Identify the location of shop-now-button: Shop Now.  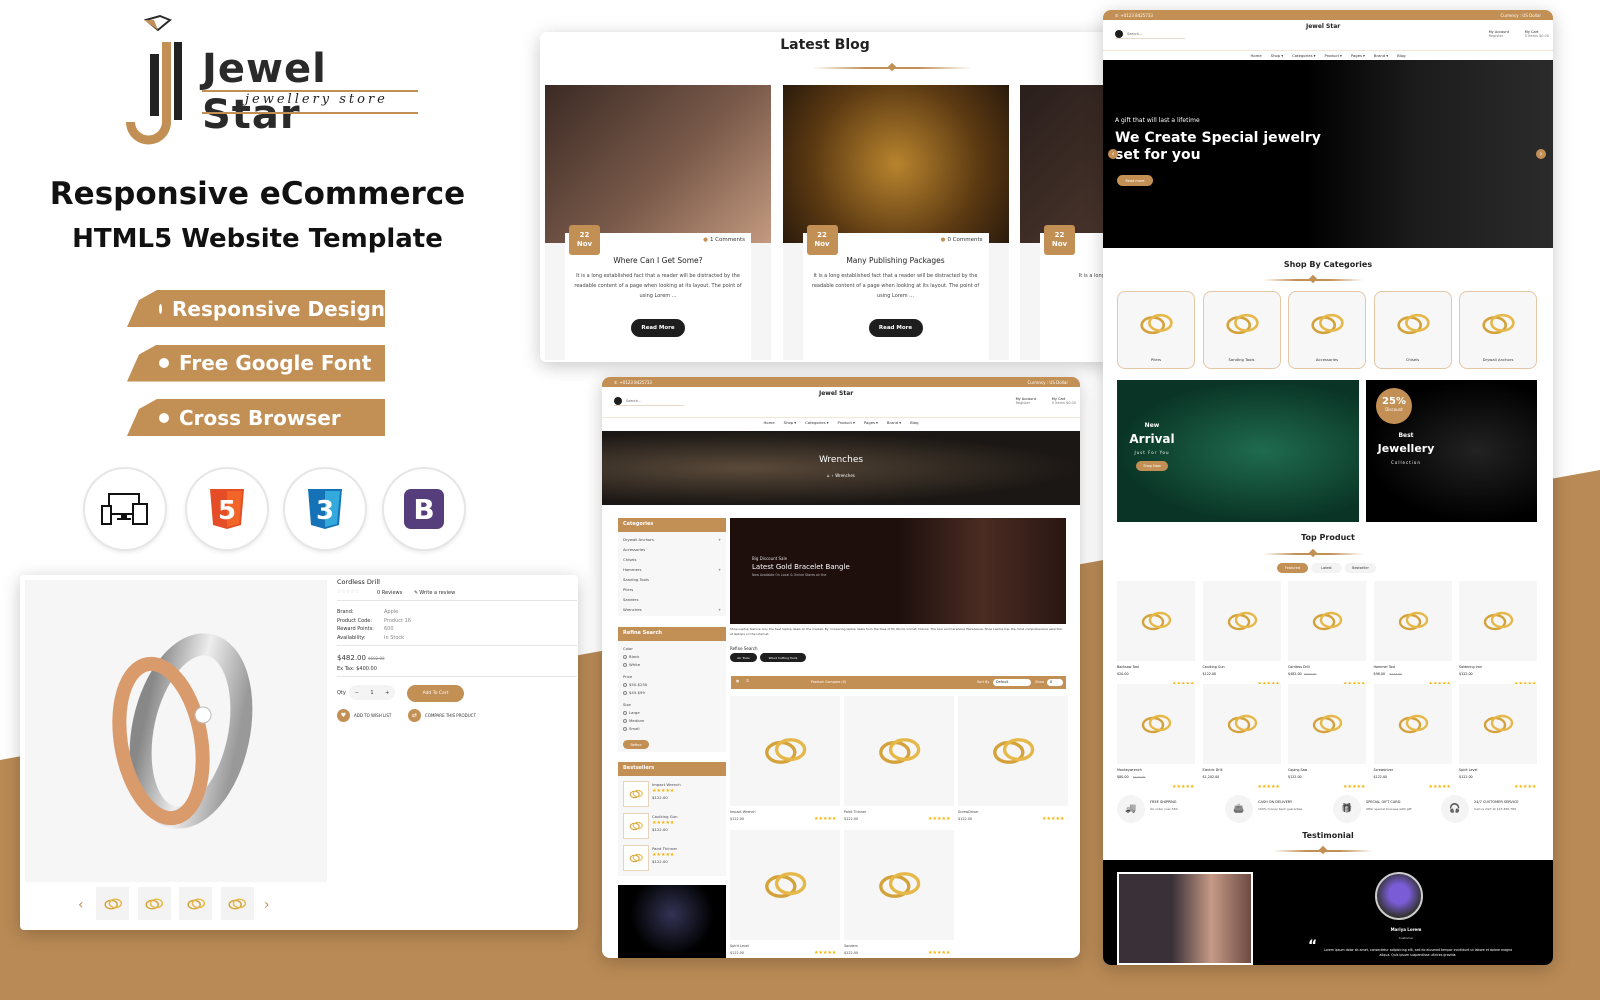
(1152, 466).